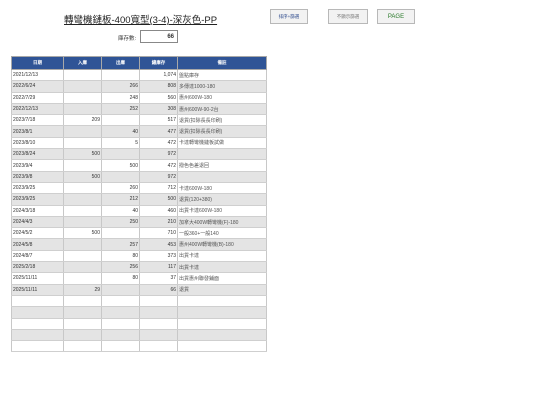 This screenshot has height=405, width=540. Describe the element at coordinates (222, 143) in the screenshot. I see `cell-note: 卡達轉彎機鏈板試做` at that location.